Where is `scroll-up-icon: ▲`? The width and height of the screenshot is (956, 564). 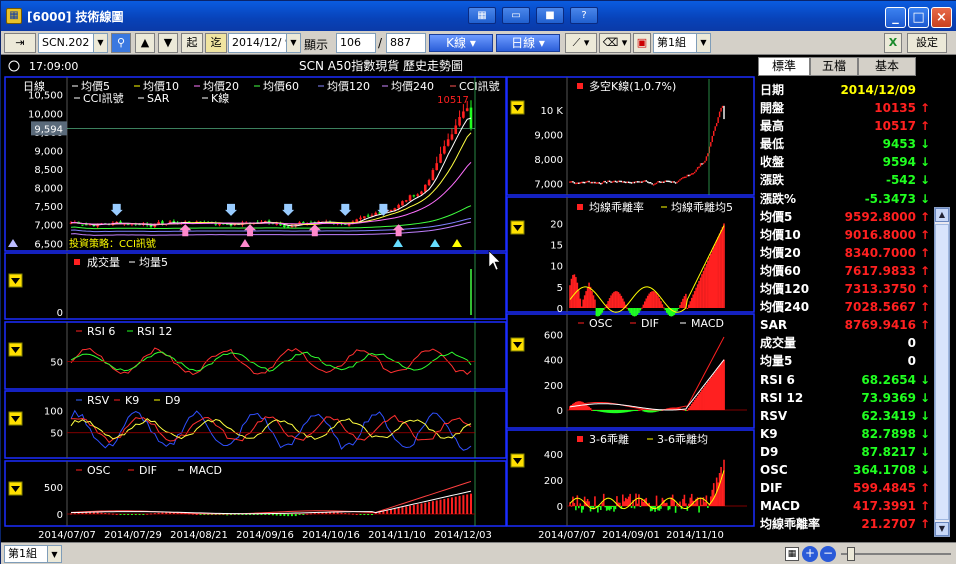 scroll-up-icon: ▲ is located at coordinates (942, 215).